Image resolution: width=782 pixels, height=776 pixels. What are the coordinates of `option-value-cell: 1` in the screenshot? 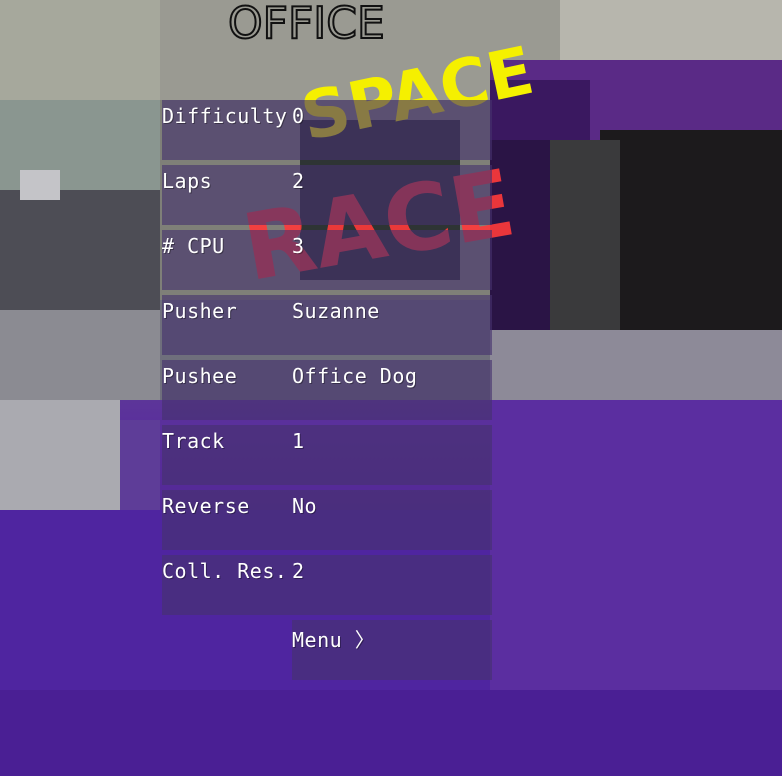 It's located at (392, 455).